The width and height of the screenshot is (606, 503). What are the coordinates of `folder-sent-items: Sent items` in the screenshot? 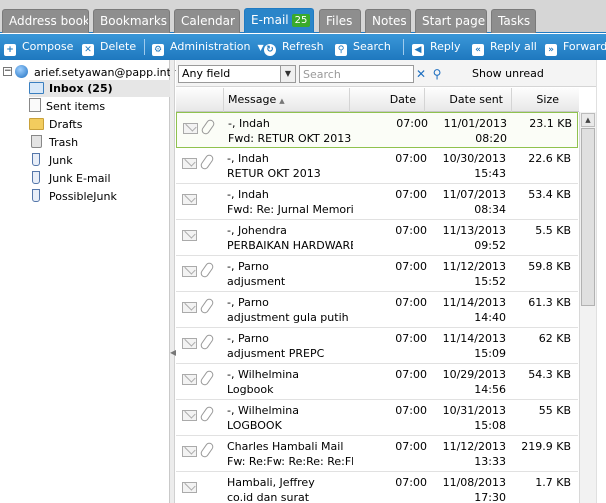 It's located at (67, 106).